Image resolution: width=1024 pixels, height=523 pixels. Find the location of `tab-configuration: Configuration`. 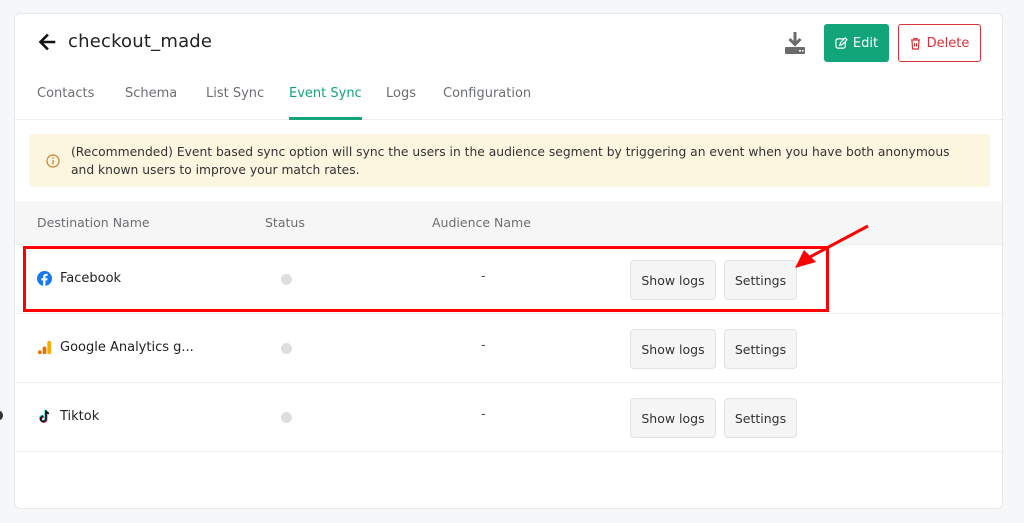

tab-configuration: Configuration is located at coordinates (487, 103).